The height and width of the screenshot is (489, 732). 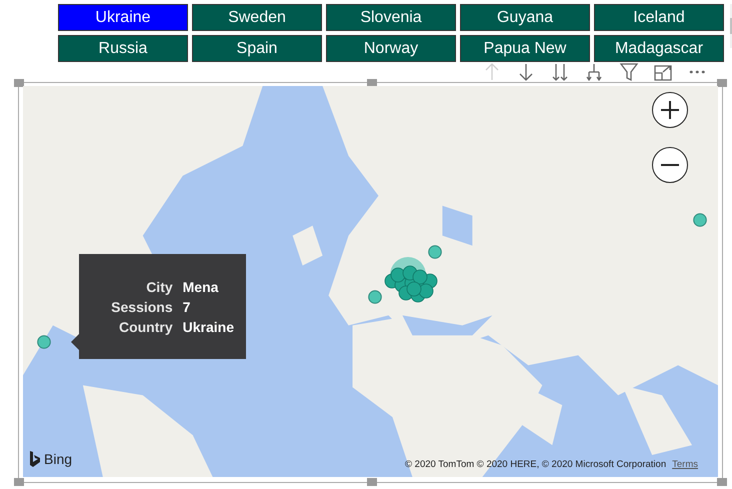 What do you see at coordinates (659, 17) in the screenshot?
I see `slicer-item: Iceland` at bounding box center [659, 17].